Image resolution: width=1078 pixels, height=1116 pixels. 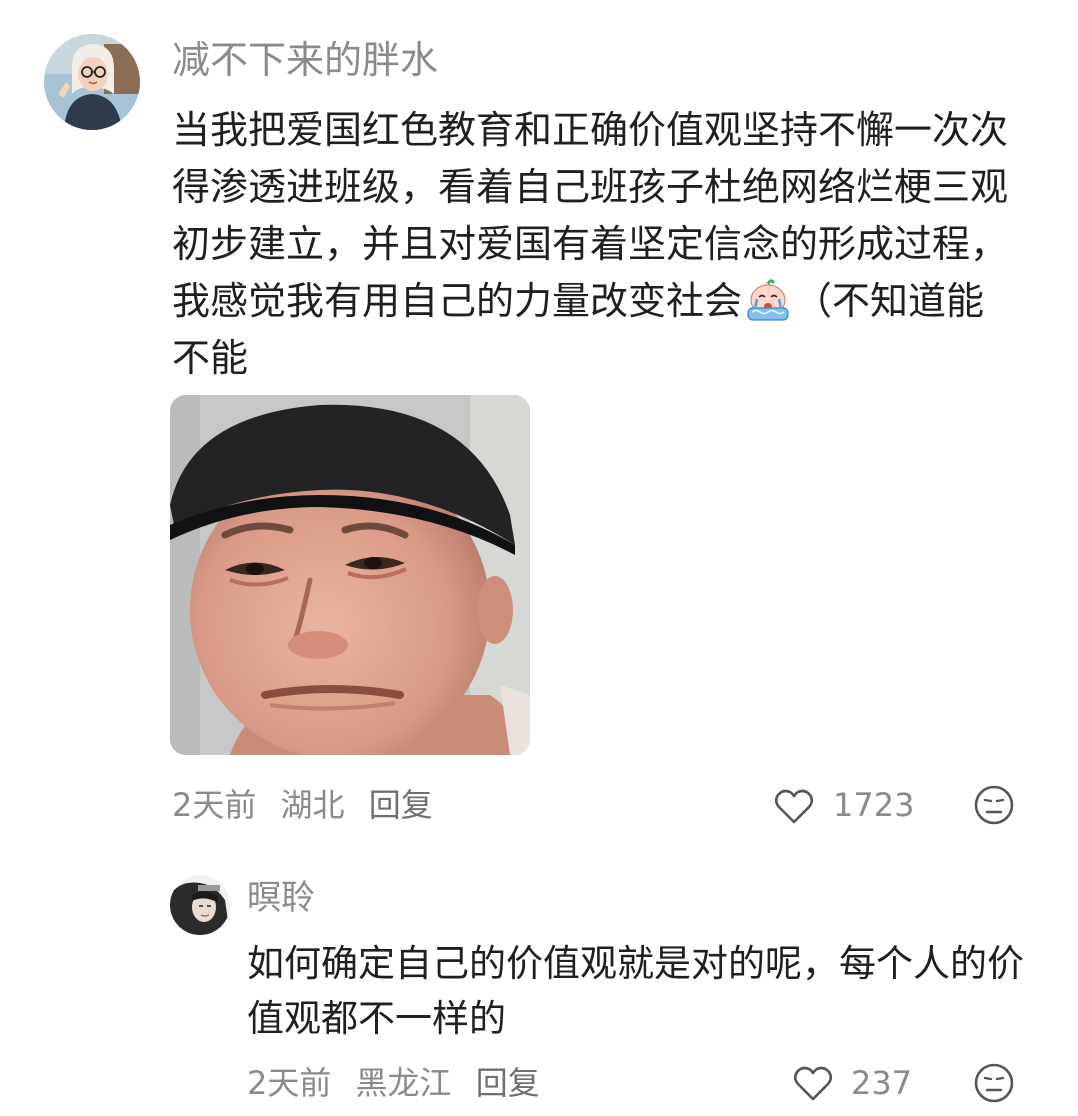 What do you see at coordinates (403, 1083) in the screenshot?
I see `reply-location: 黑龙江` at bounding box center [403, 1083].